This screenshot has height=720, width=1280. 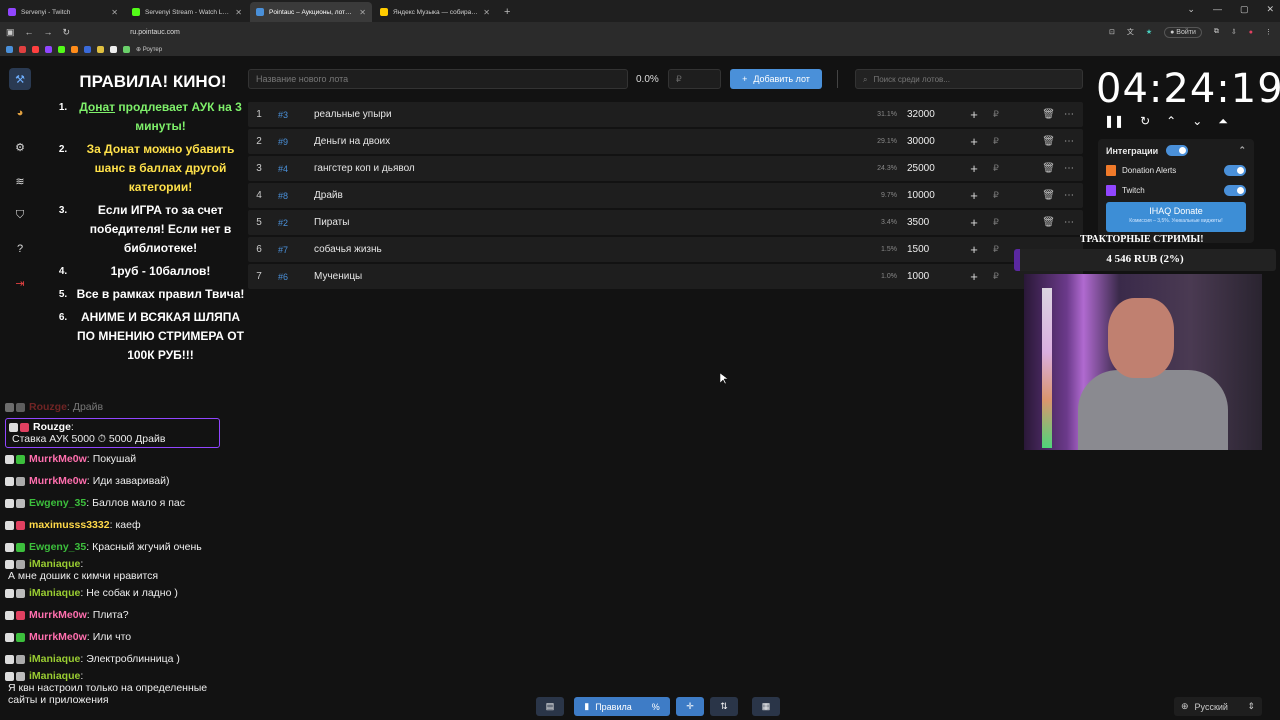 What do you see at coordinates (48, 32) in the screenshot?
I see `forward-button: →` at bounding box center [48, 32].